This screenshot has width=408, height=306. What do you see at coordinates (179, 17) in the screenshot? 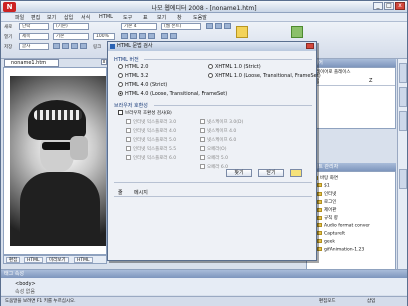
I see `menu-window: 창` at bounding box center [179, 17].